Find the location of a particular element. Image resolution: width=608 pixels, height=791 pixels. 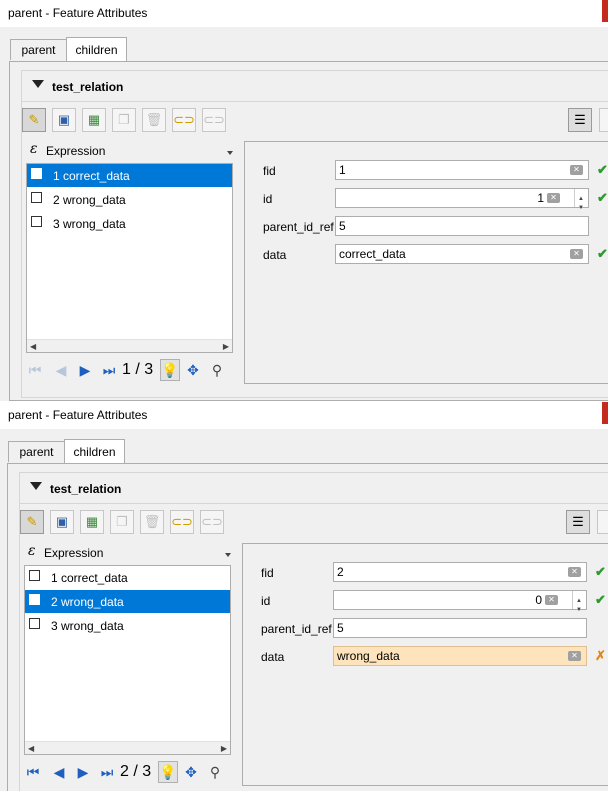

list-item-label: 1 correct_data is located at coordinates (91, 176).